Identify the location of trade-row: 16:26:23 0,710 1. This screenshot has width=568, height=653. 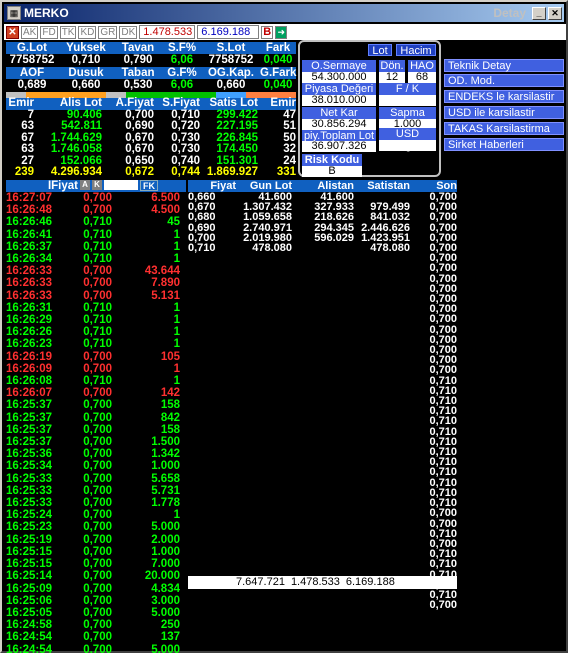
(96, 344).